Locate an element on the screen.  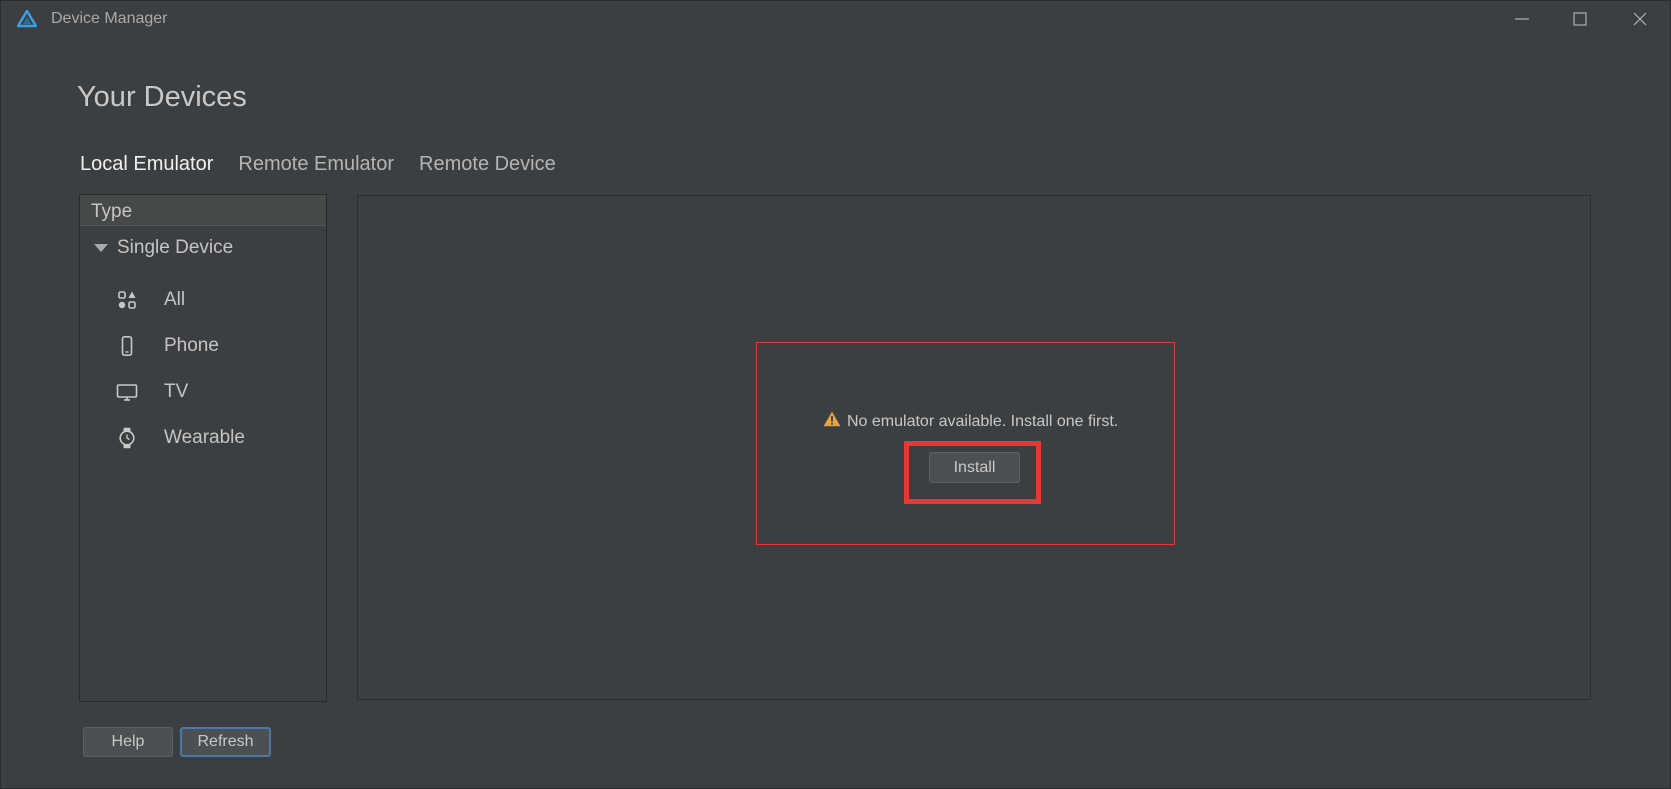
tab-remote-emulator: Remote Emulator is located at coordinates (316, 164).